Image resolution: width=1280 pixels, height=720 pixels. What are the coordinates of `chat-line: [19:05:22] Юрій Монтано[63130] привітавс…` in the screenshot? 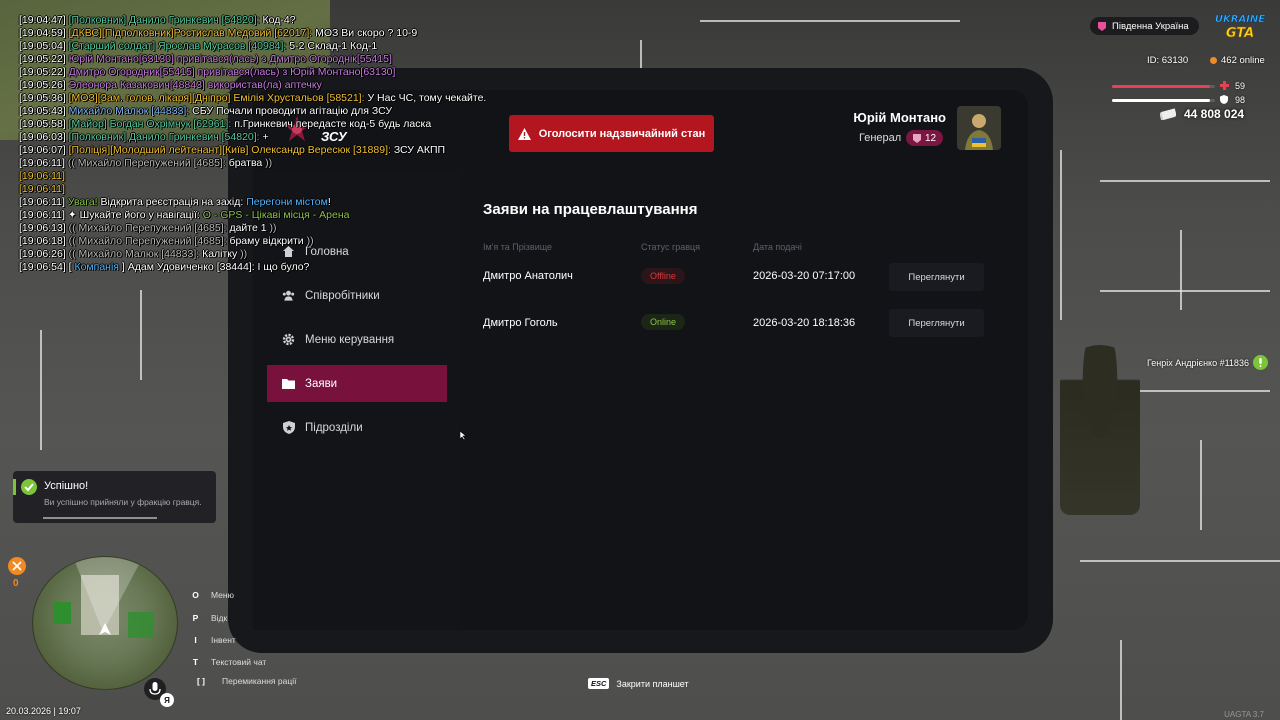 It's located at (279, 59).